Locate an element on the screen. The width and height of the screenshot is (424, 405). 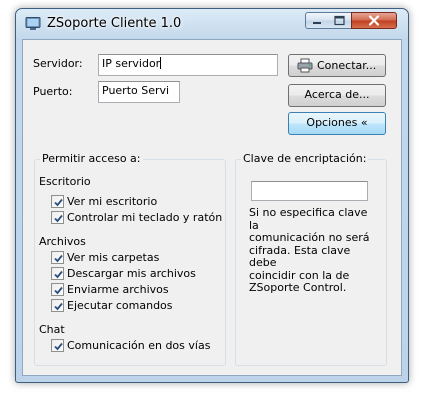
text-caret is located at coordinates (161, 63).